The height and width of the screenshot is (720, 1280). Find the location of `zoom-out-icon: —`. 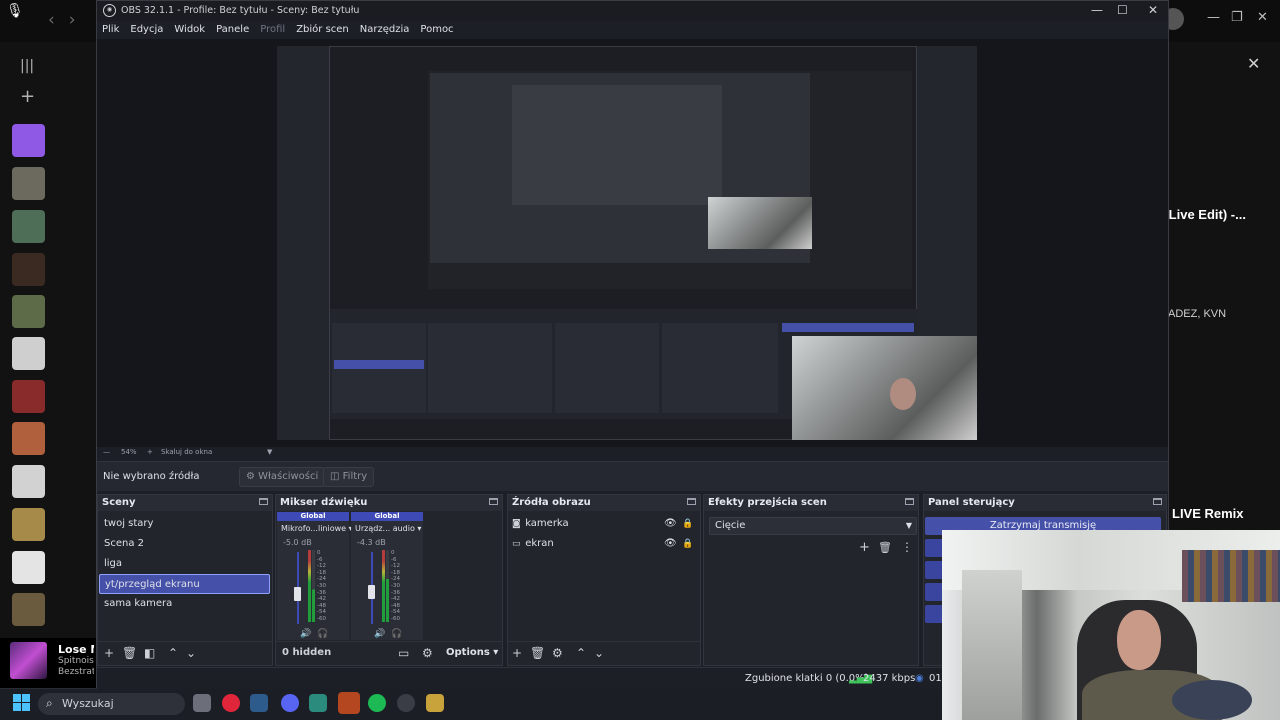

zoom-out-icon: — is located at coordinates (106, 452).